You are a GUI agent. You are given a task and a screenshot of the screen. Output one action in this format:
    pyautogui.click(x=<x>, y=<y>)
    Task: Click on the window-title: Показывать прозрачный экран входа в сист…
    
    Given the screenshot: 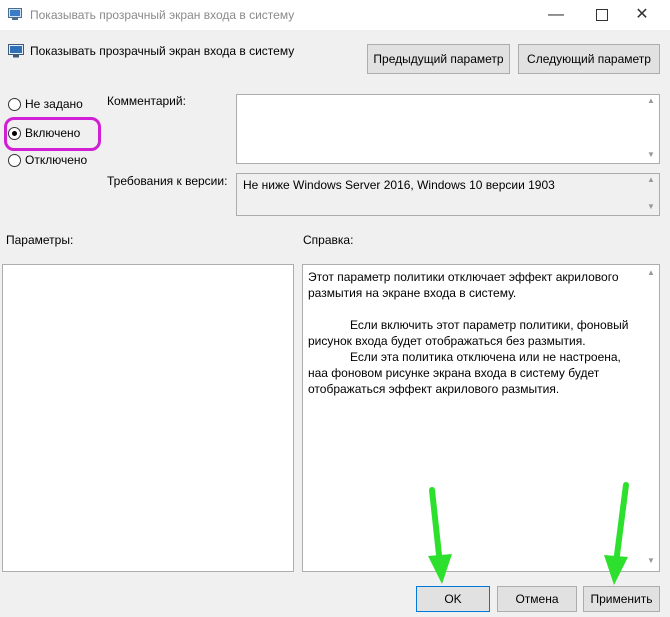 What is the action you would take?
    pyautogui.click(x=162, y=15)
    